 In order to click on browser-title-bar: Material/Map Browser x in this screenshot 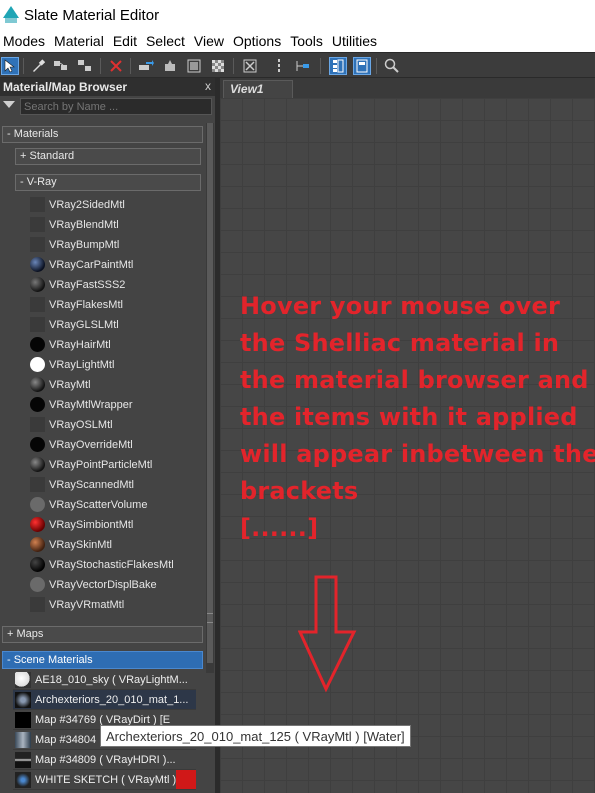, I will do `click(107, 87)`.